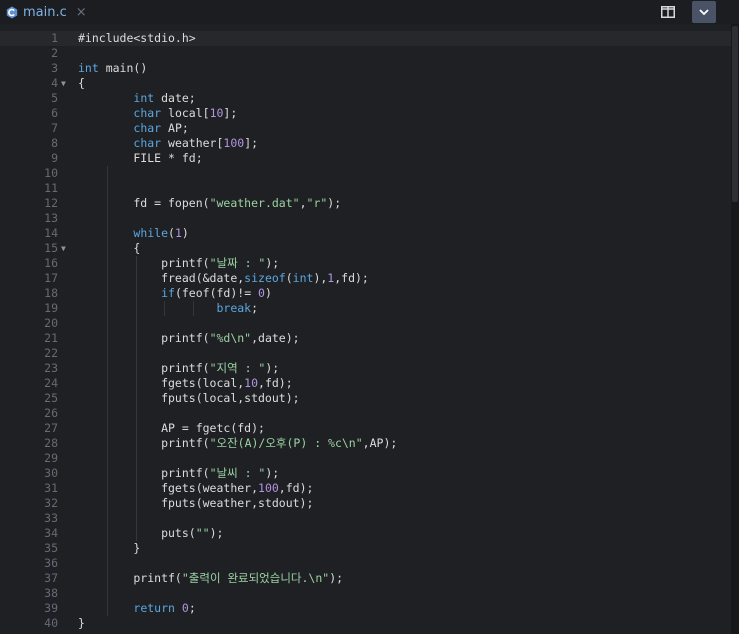 The width and height of the screenshot is (739, 634). What do you see at coordinates (54, 143) in the screenshot?
I see `line-number: 8` at bounding box center [54, 143].